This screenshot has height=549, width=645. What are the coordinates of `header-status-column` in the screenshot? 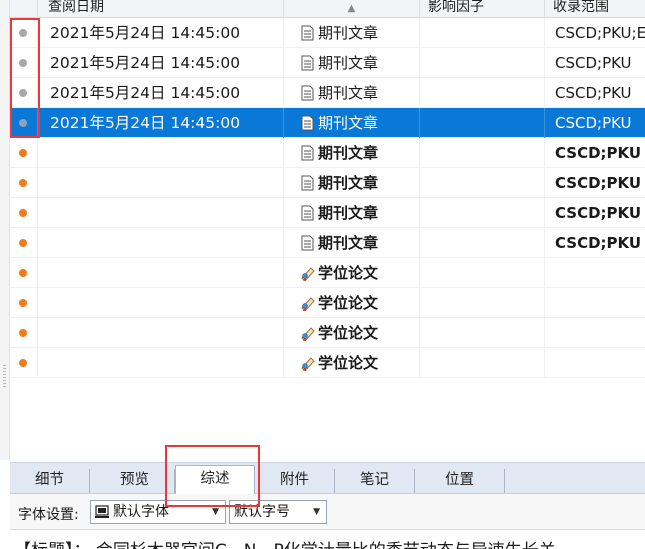 It's located at (24, 9).